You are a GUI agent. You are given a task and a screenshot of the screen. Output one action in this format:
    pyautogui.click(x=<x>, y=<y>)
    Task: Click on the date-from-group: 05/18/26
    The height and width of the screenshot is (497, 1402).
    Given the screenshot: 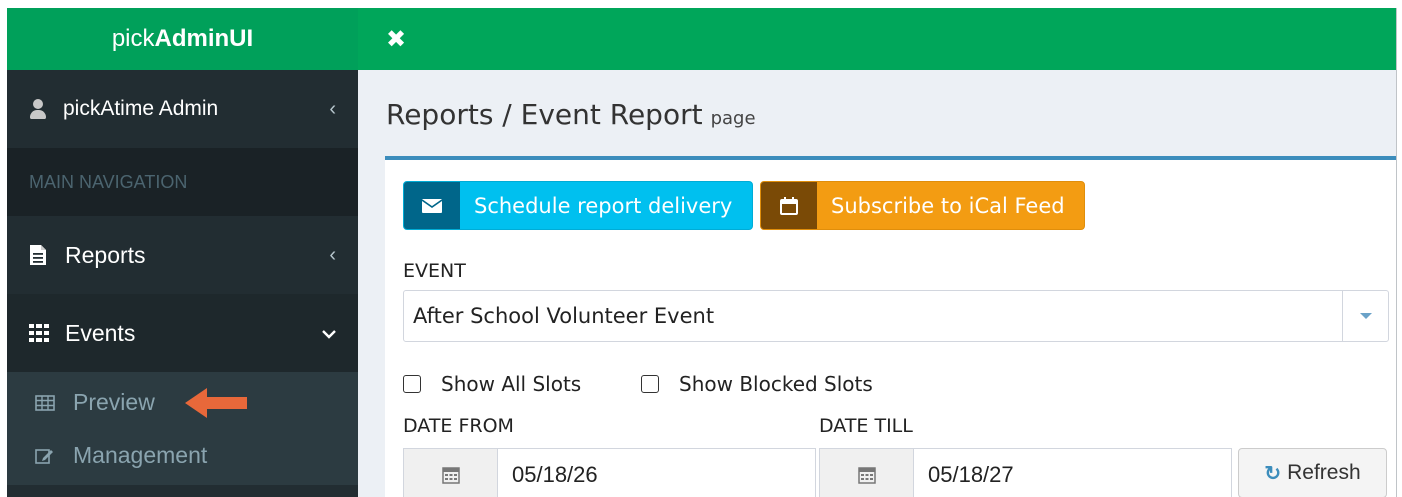 What is the action you would take?
    pyautogui.click(x=609, y=472)
    